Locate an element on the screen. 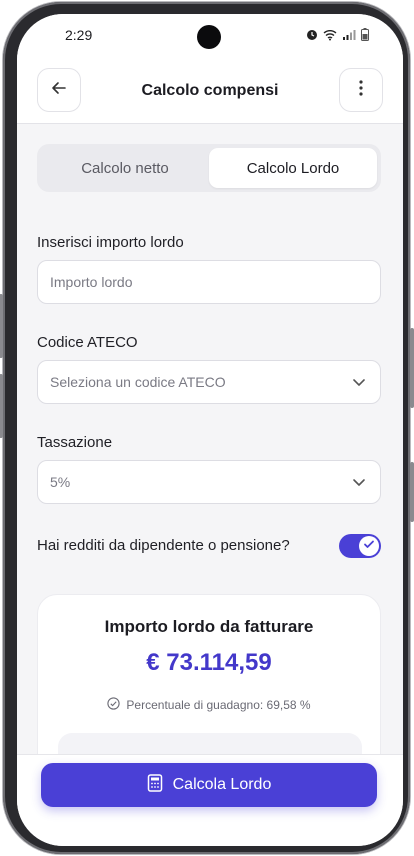  wifi-icon is located at coordinates (330, 37).